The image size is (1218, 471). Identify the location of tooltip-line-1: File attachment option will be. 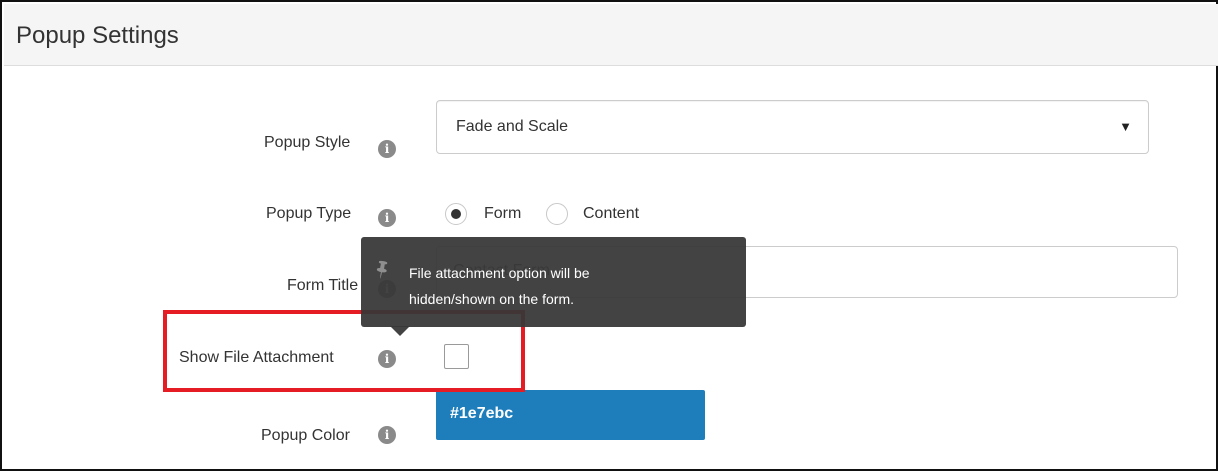
(499, 273).